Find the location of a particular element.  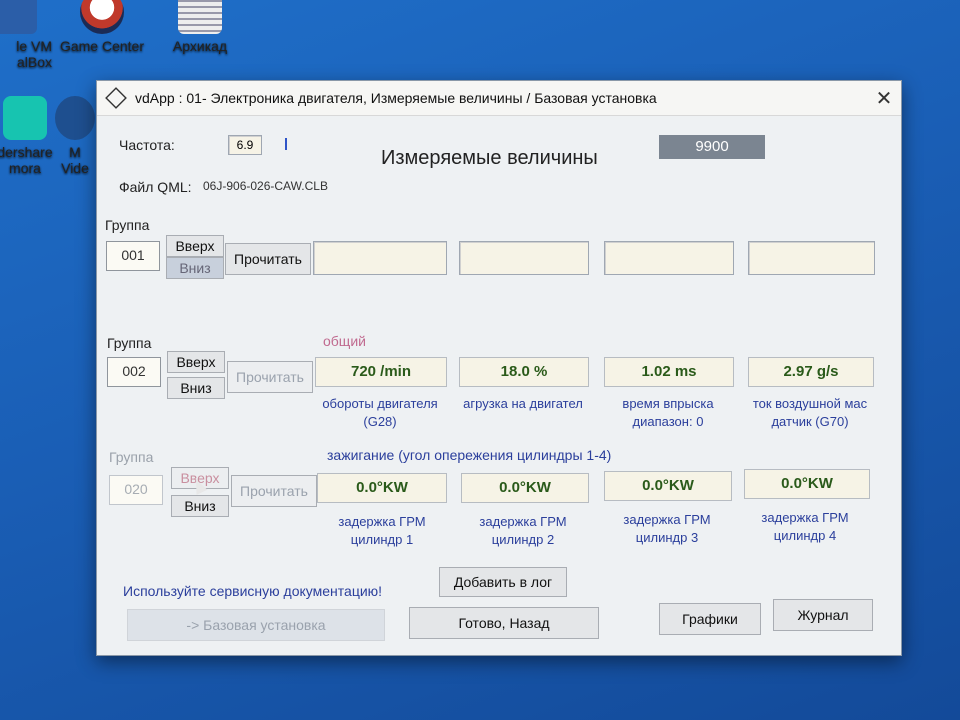

game-center-icon is located at coordinates (102, 17).